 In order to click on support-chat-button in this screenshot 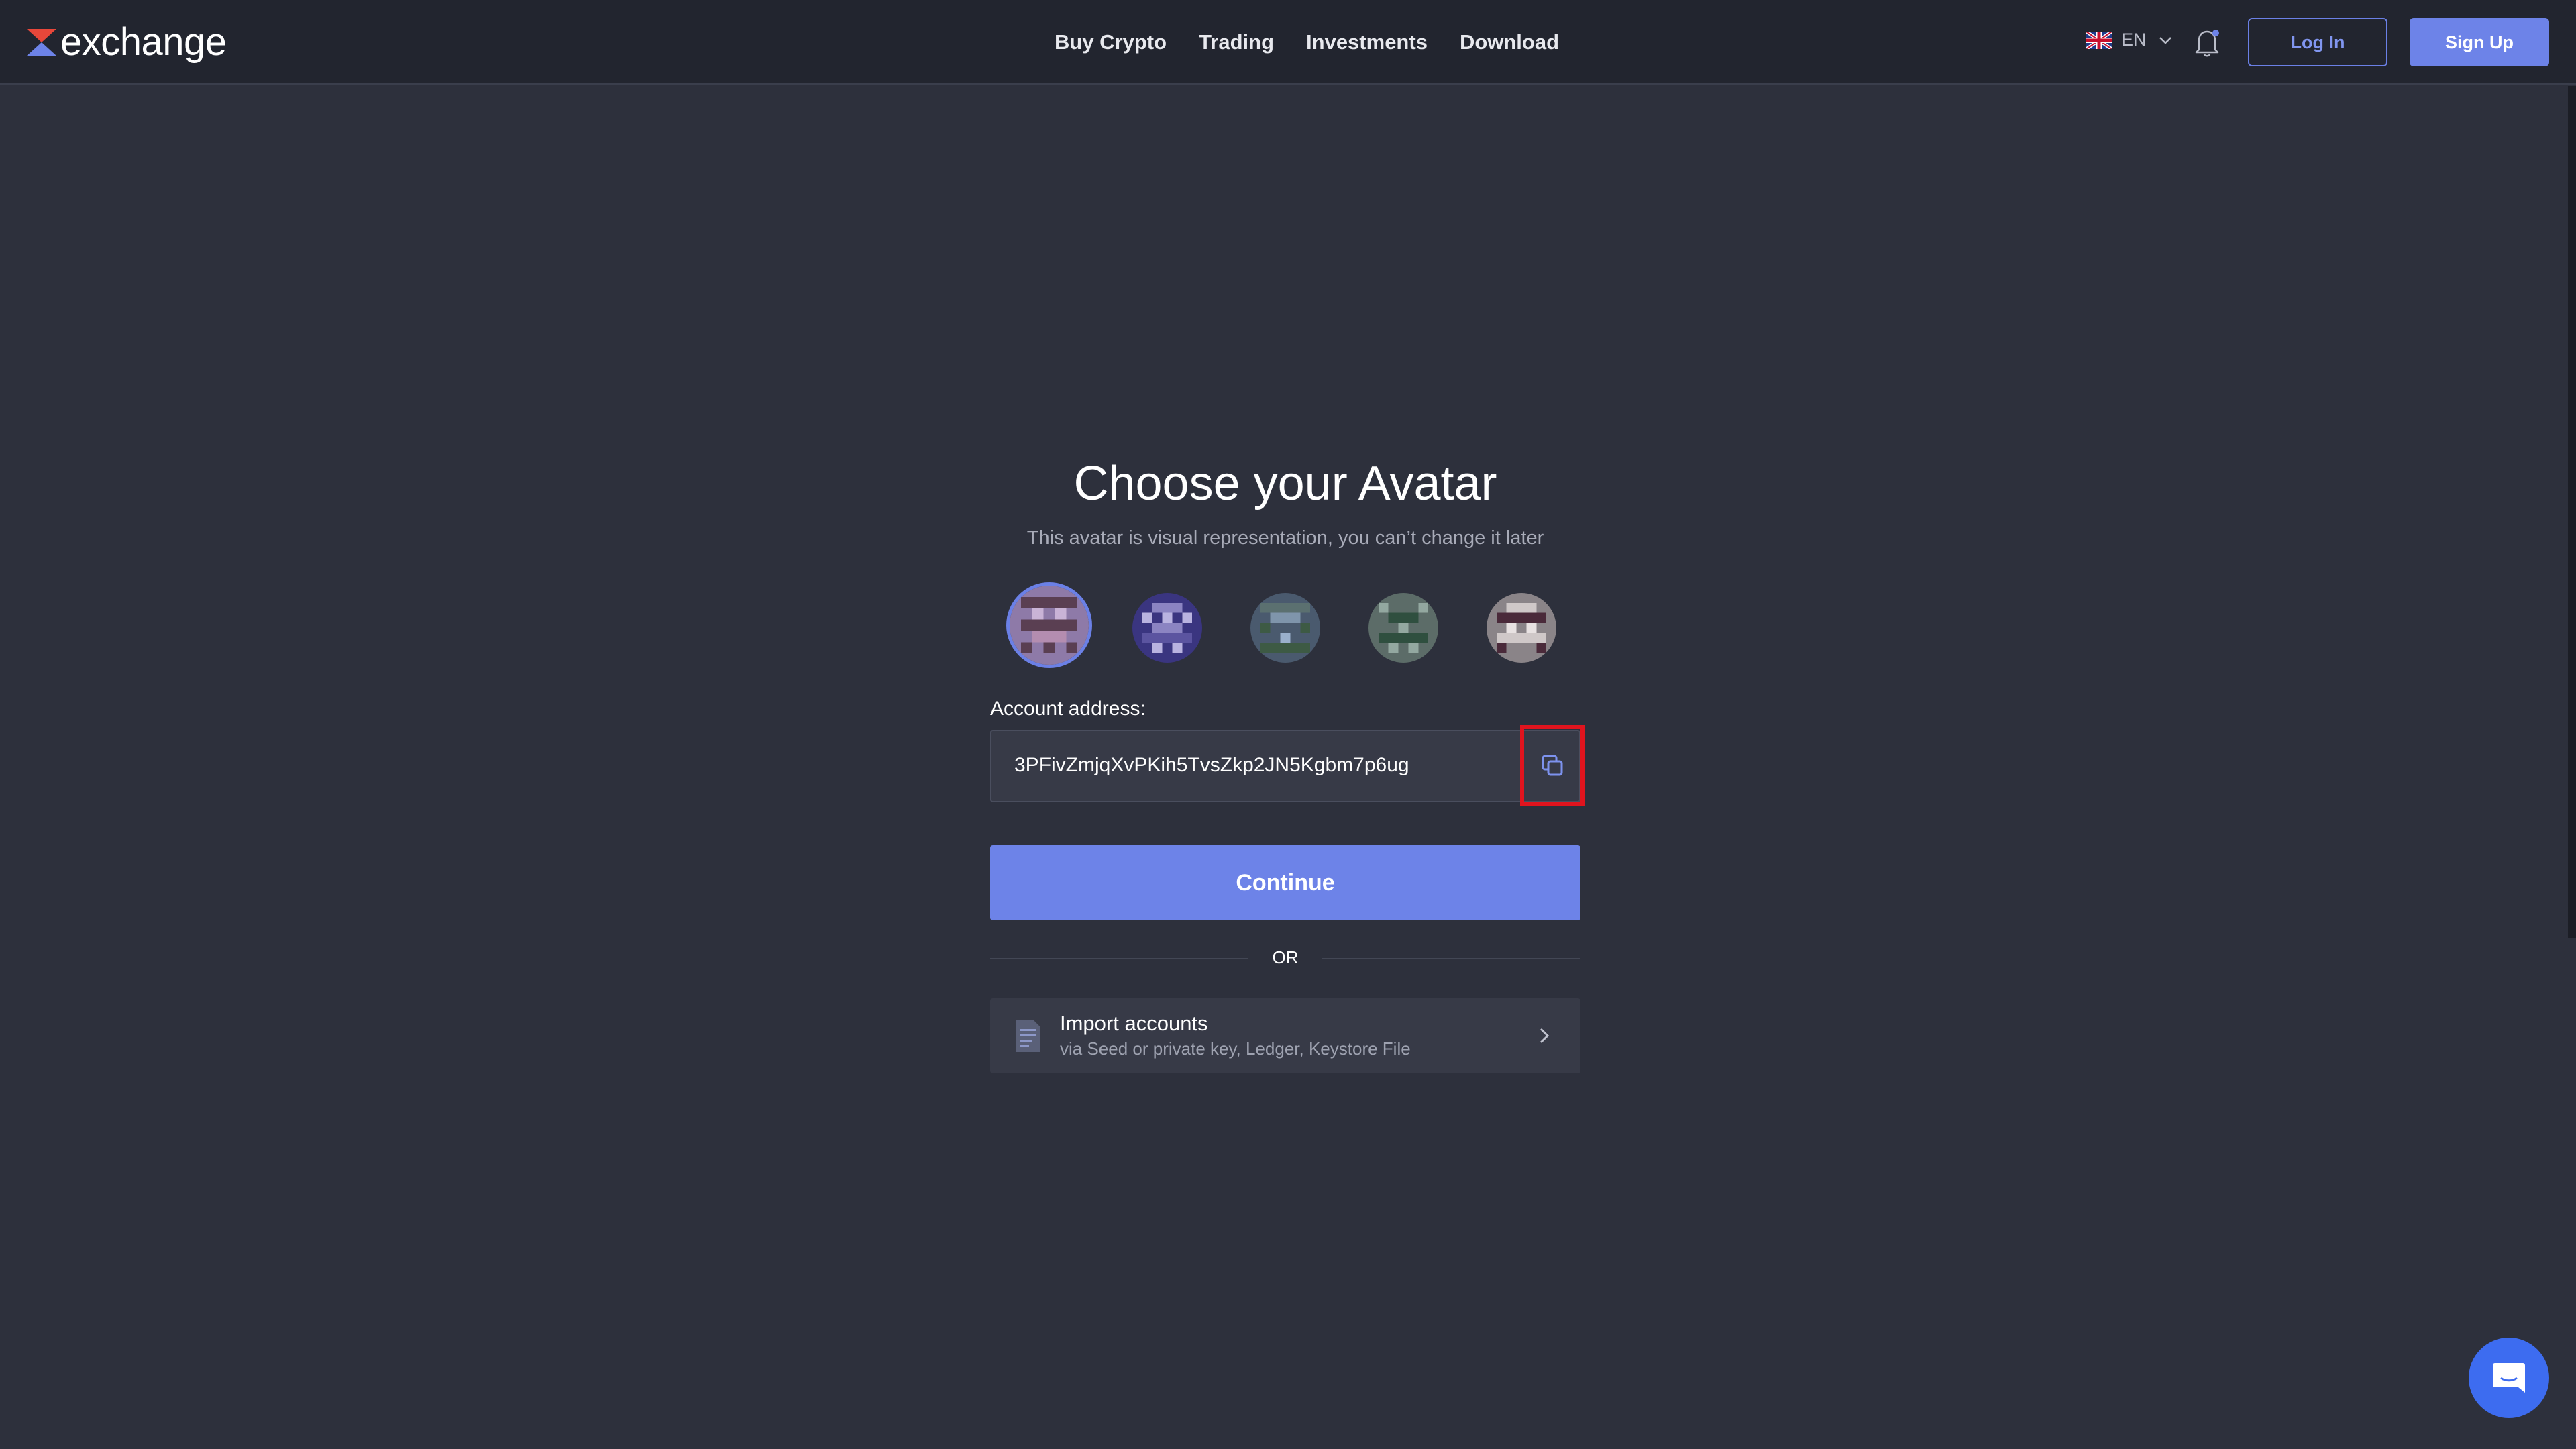, I will do `click(2509, 1378)`.